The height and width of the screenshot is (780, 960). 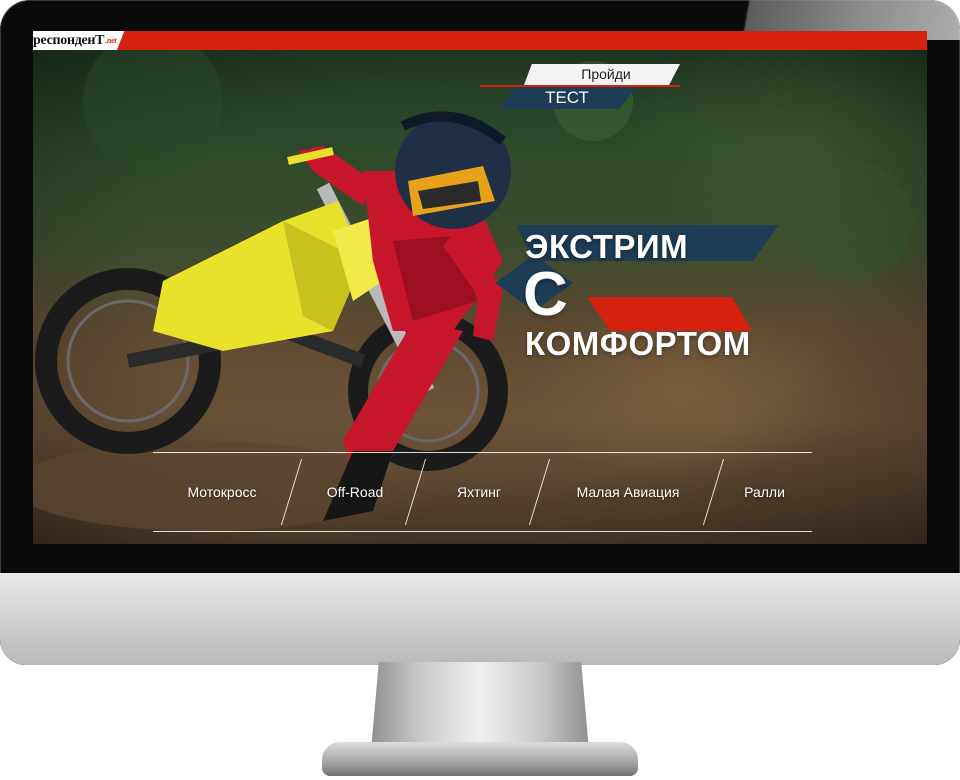 What do you see at coordinates (69, 40) in the screenshot?
I see `site-logo-text: респонденТ` at bounding box center [69, 40].